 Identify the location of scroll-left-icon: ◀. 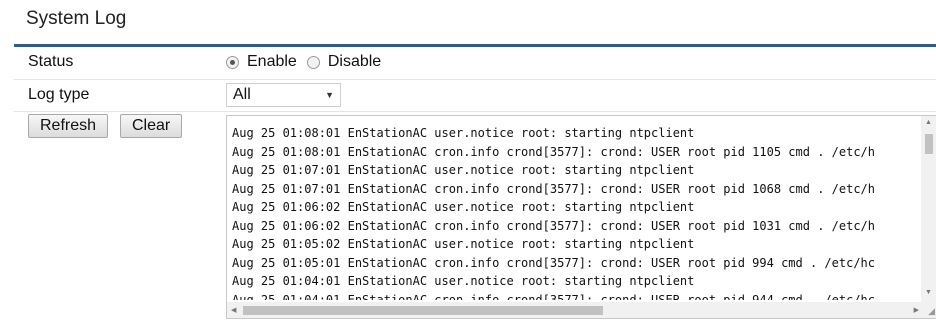
(233, 310).